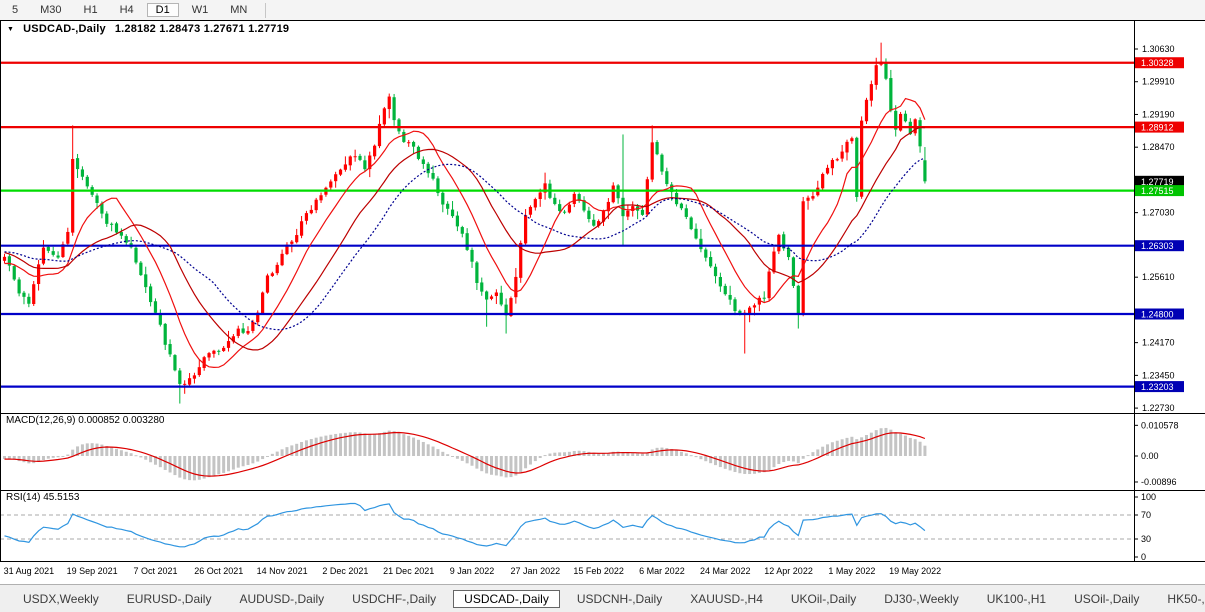 The image size is (1205, 612). Describe the element at coordinates (1180, 599) in the screenshot. I see `symbol-tab-hk50-h1: HK50-,H1` at that location.